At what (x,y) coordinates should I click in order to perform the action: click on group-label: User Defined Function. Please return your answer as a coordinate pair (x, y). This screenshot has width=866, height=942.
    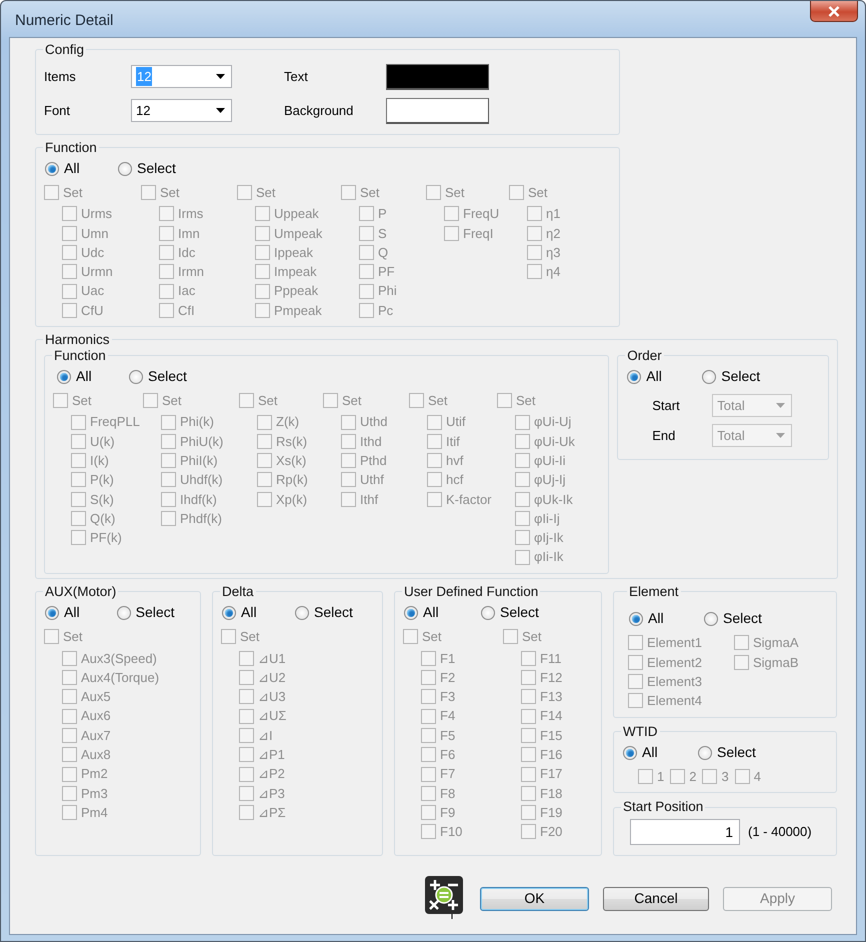
    Looking at the image, I should click on (471, 592).